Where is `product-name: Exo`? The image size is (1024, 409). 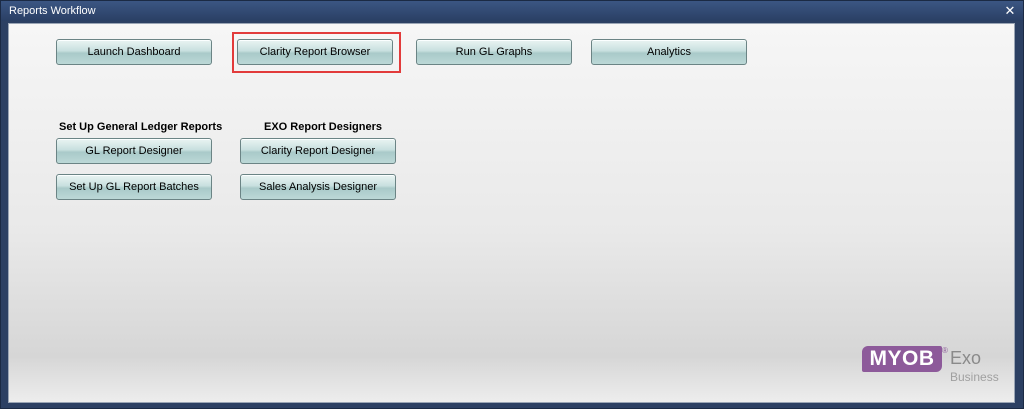
product-name: Exo is located at coordinates (966, 358).